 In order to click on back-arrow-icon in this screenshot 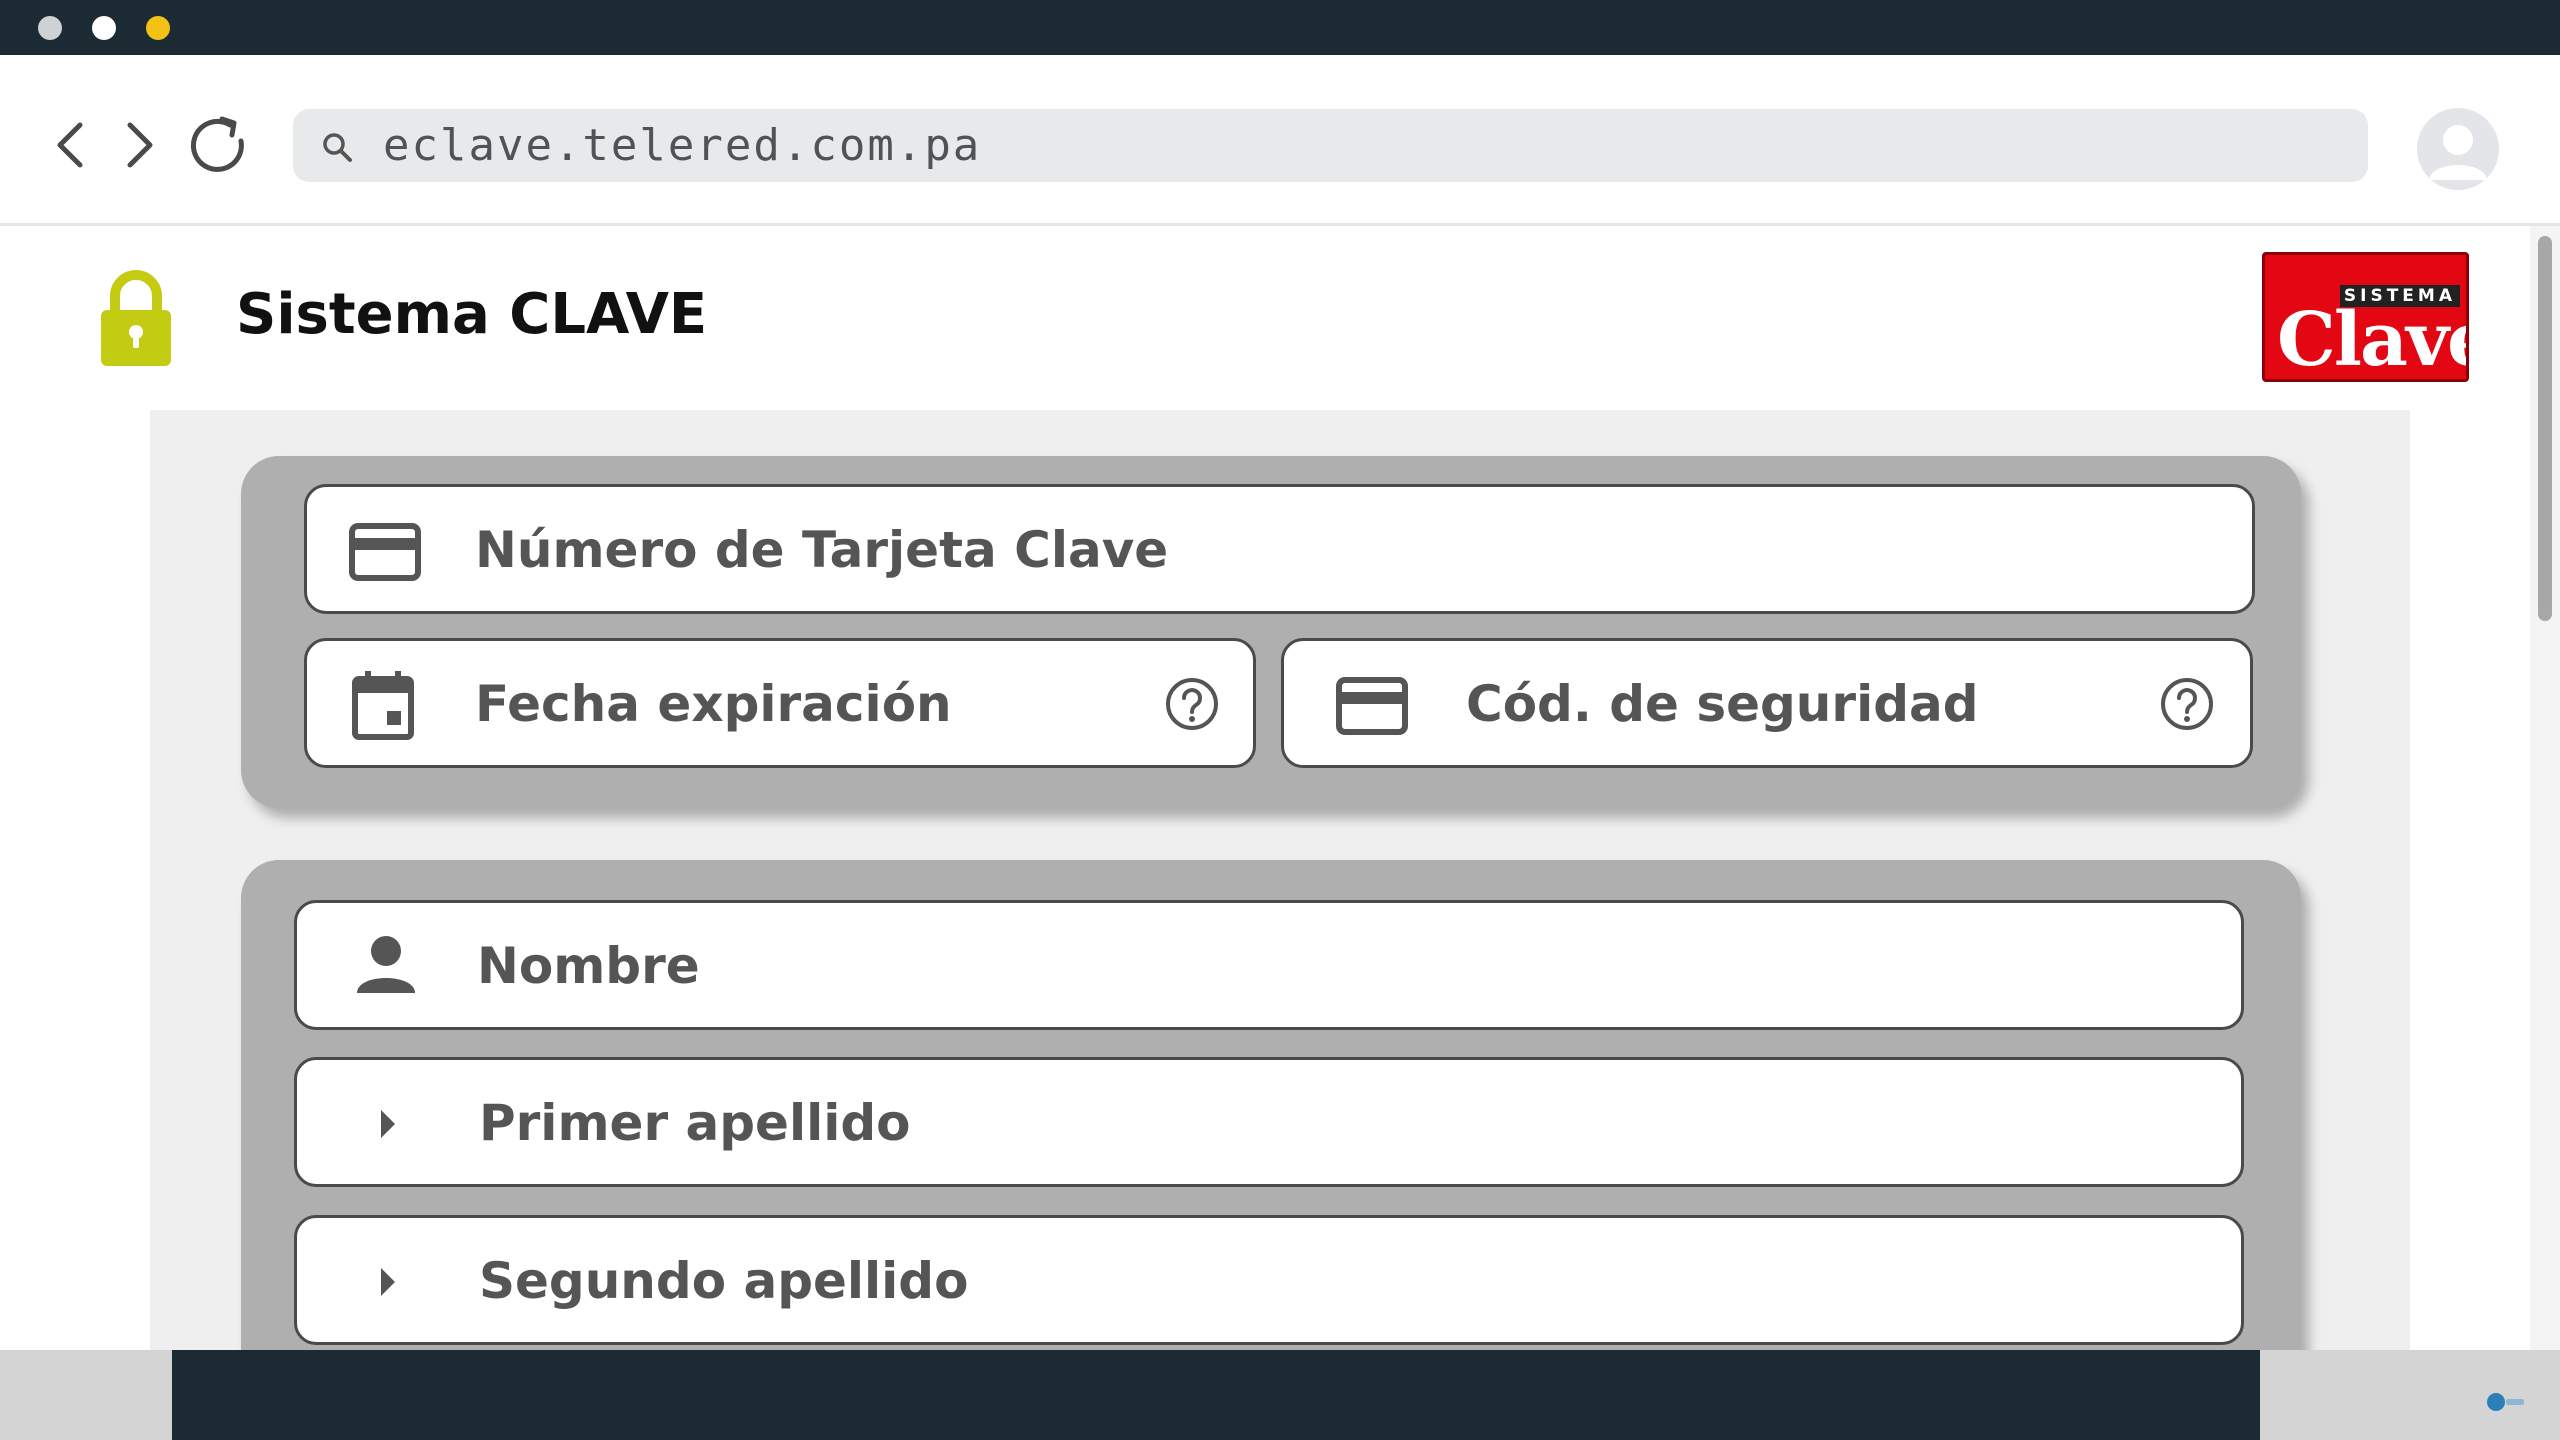, I will do `click(70, 145)`.